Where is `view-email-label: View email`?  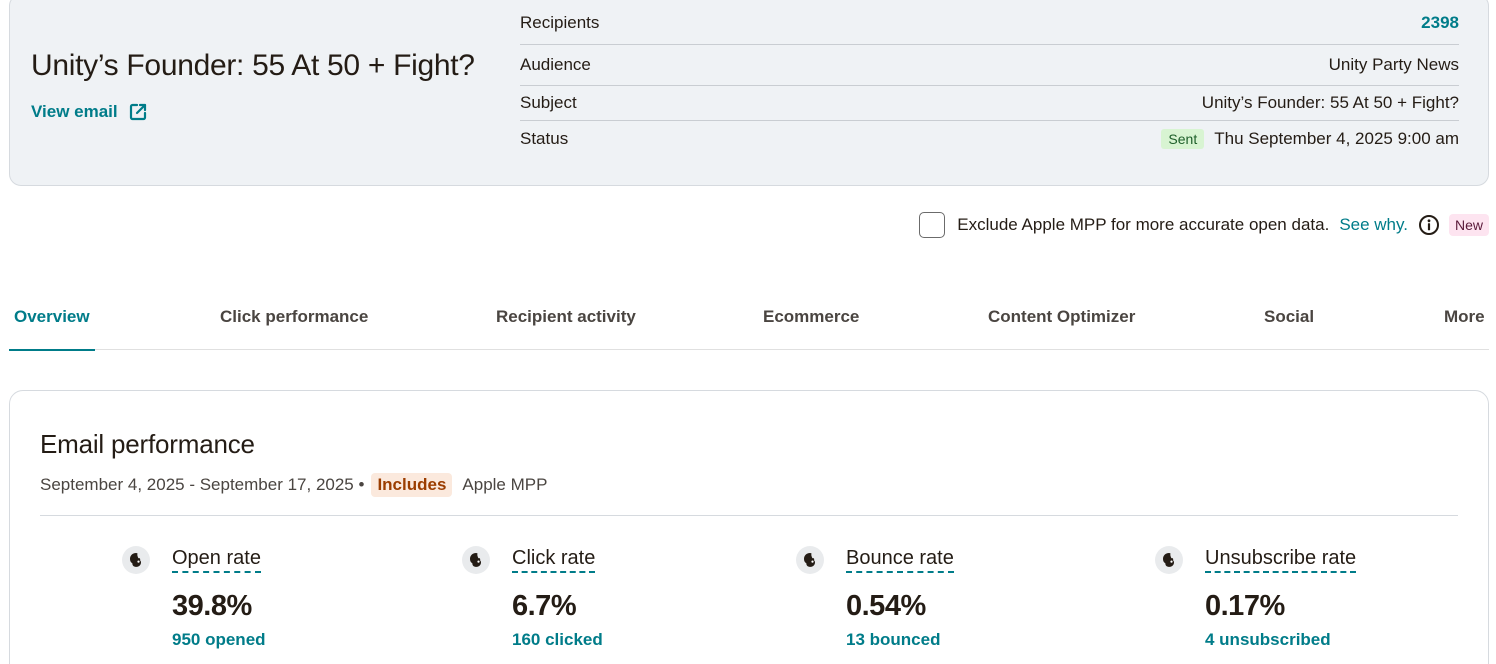
view-email-label: View email is located at coordinates (74, 111).